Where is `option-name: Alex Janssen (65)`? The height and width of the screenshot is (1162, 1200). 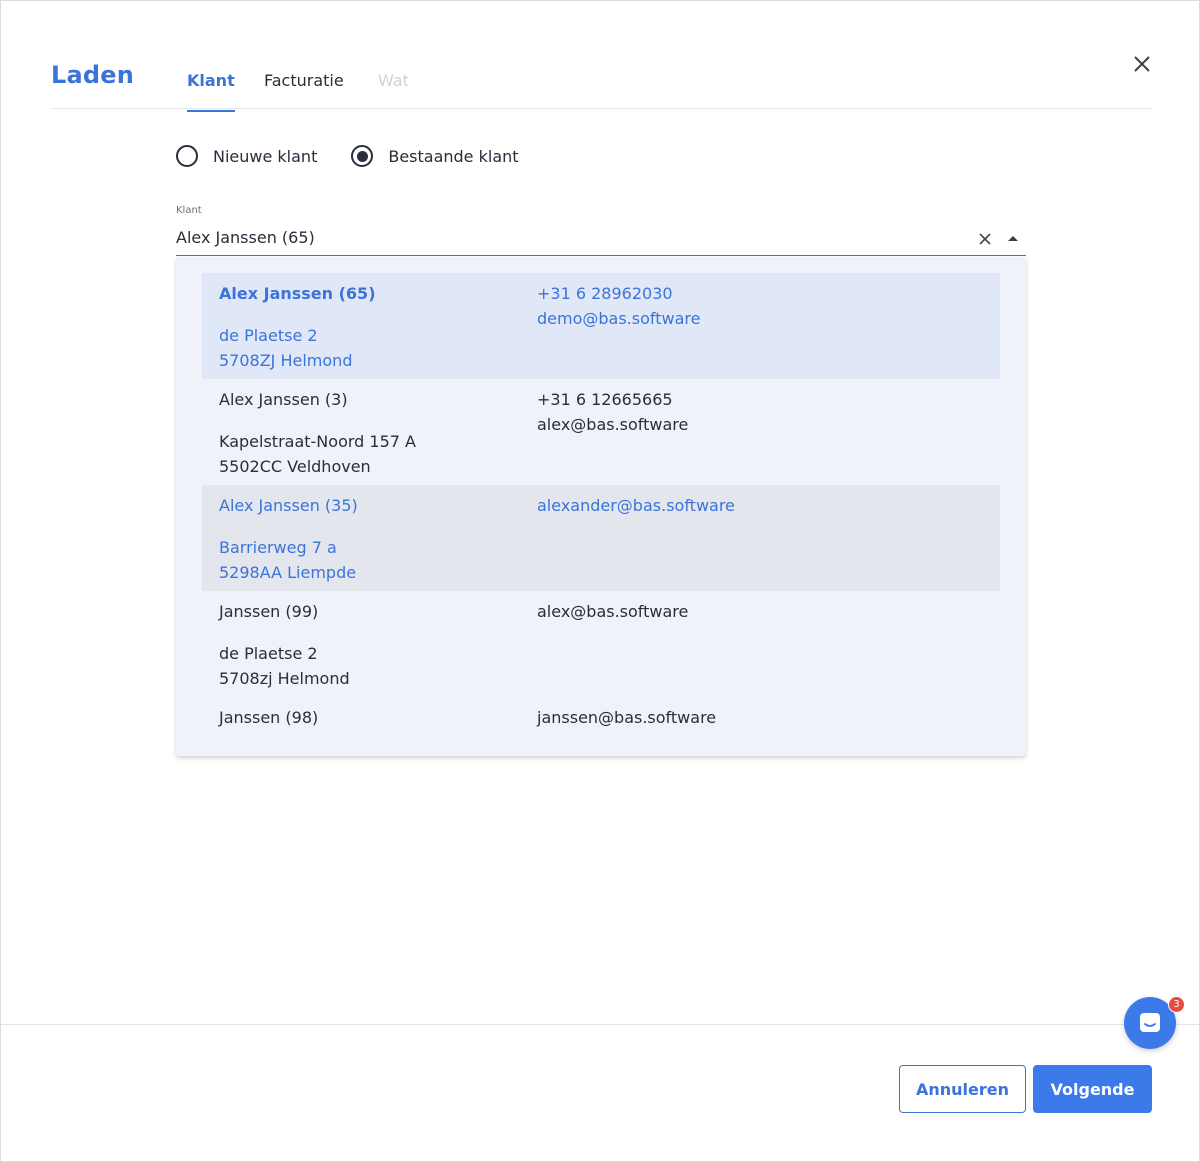
option-name: Alex Janssen (65) is located at coordinates (297, 293).